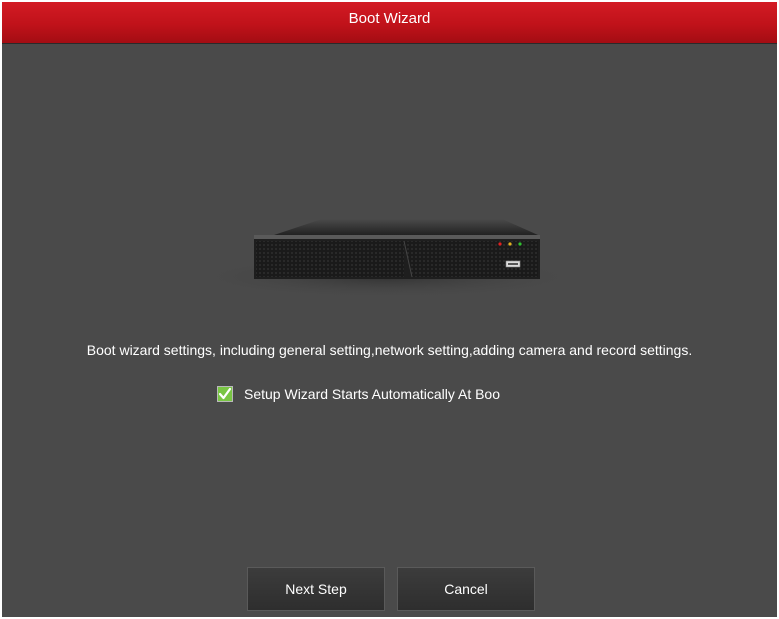  I want to click on auto-start-checkbox, so click(225, 394).